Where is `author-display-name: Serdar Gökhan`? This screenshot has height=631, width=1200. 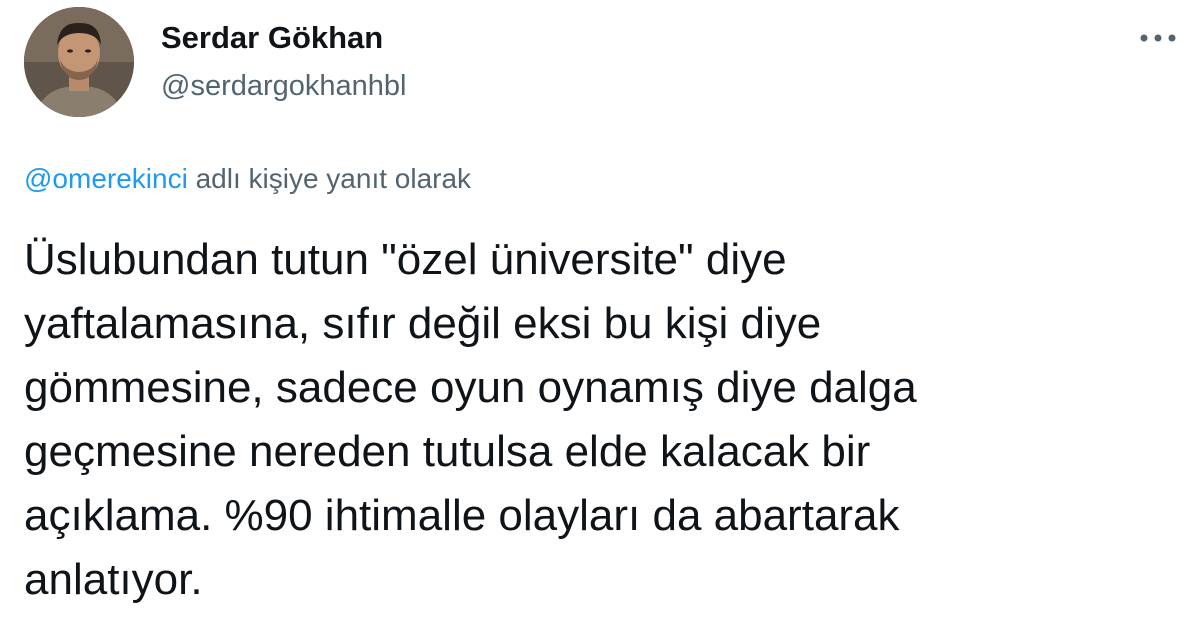
author-display-name: Serdar Gökhan is located at coordinates (272, 38).